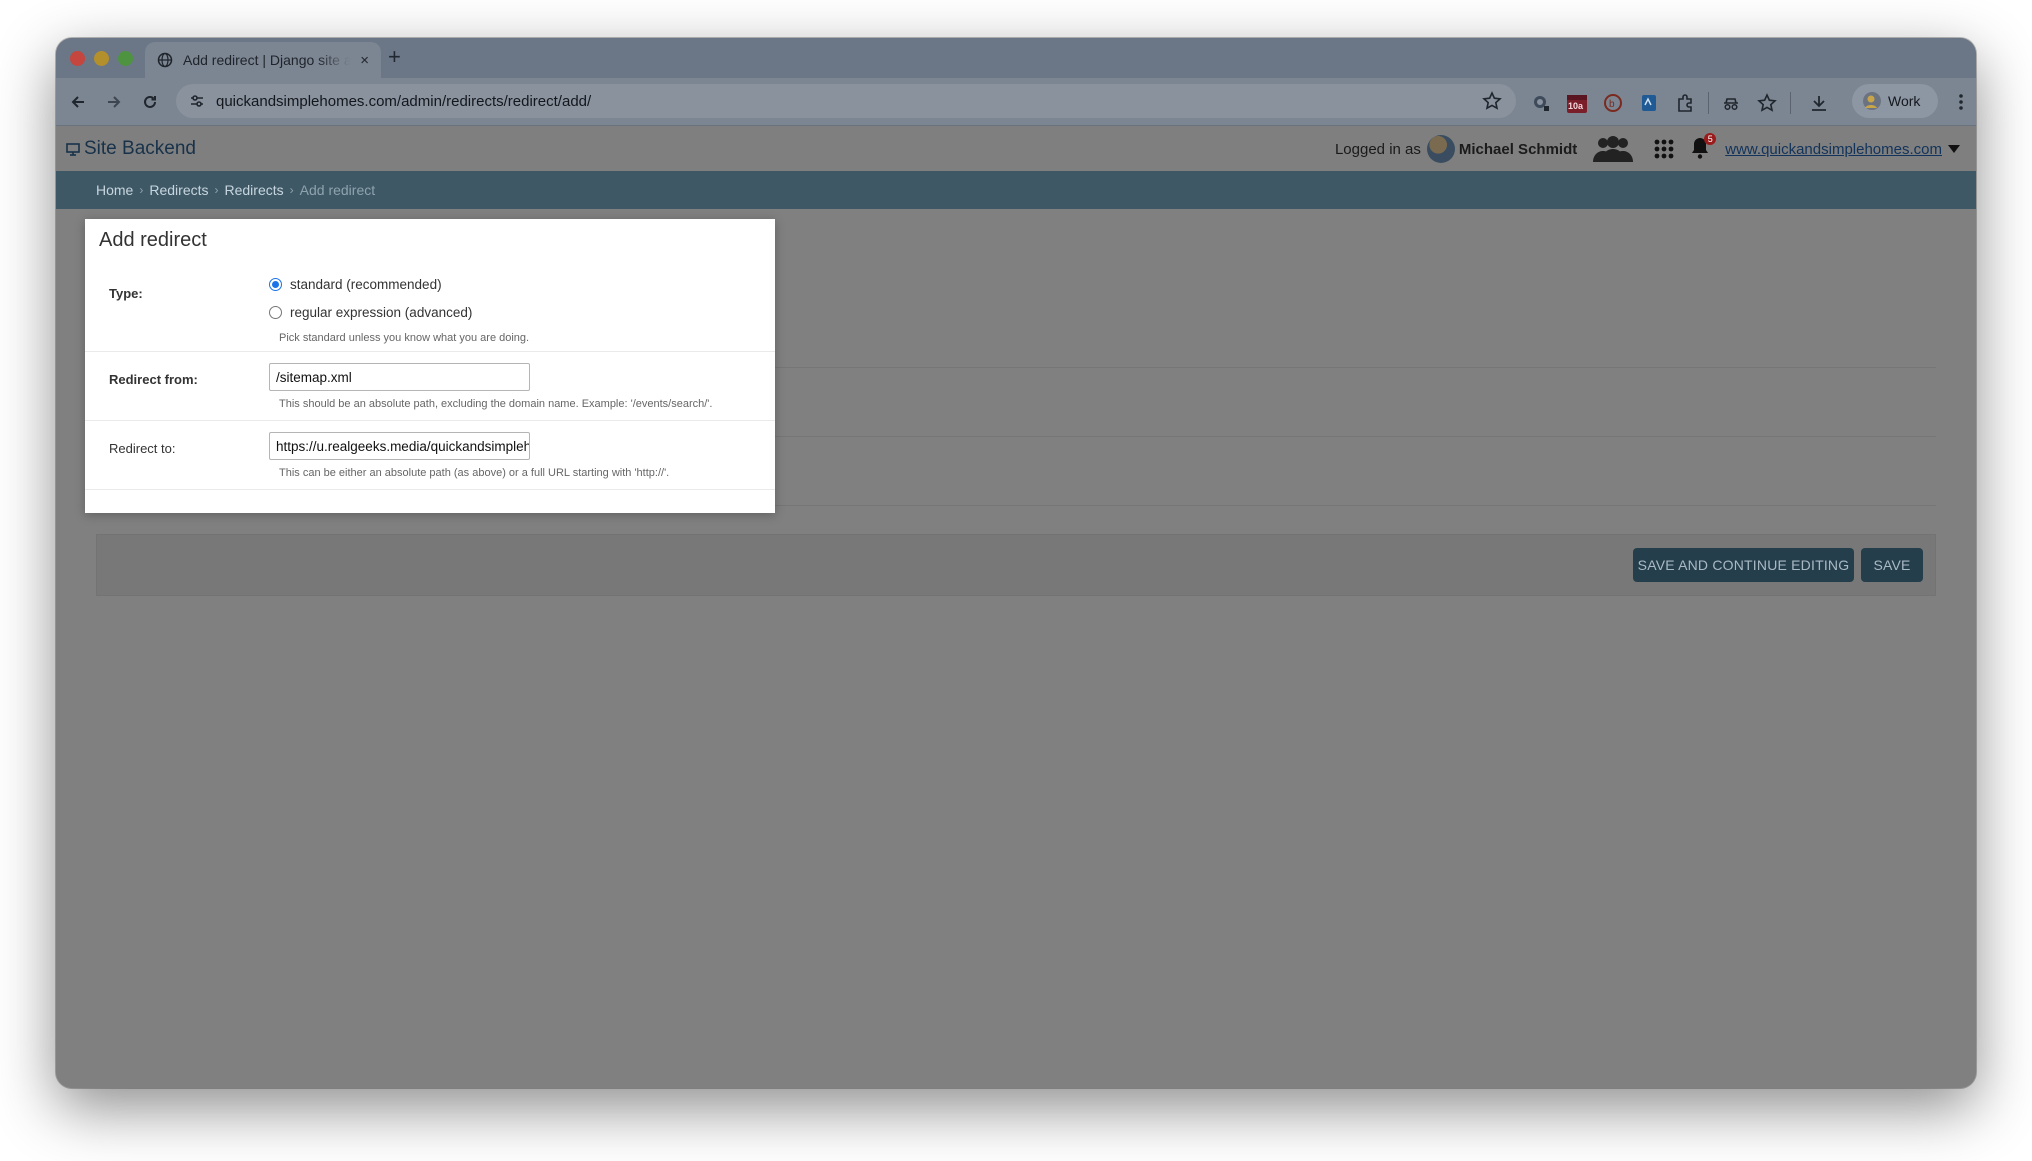 The height and width of the screenshot is (1161, 2032). I want to click on submit-row: SAVE AND CONTINUE EDITING SAVE, so click(1016, 565).